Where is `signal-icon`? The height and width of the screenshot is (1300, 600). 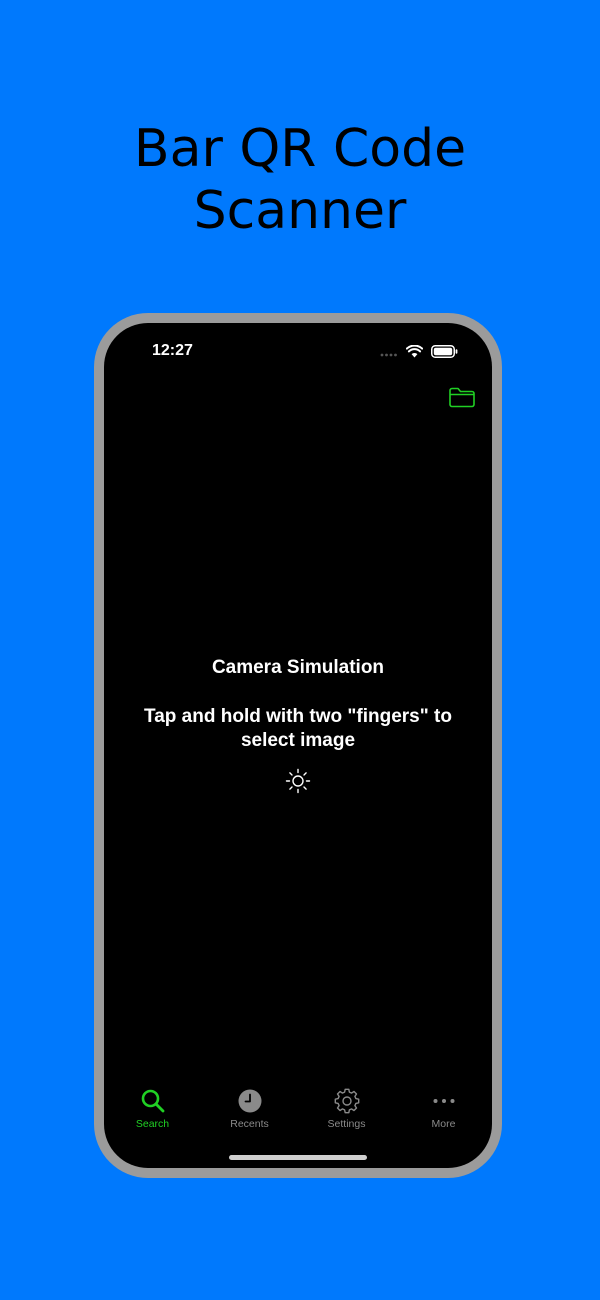
signal-icon is located at coordinates (388, 354).